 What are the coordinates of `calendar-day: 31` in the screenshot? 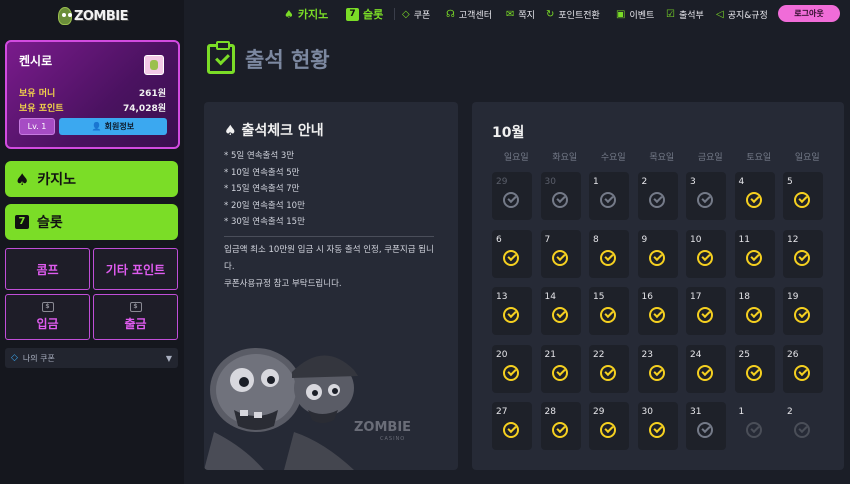 It's located at (706, 426).